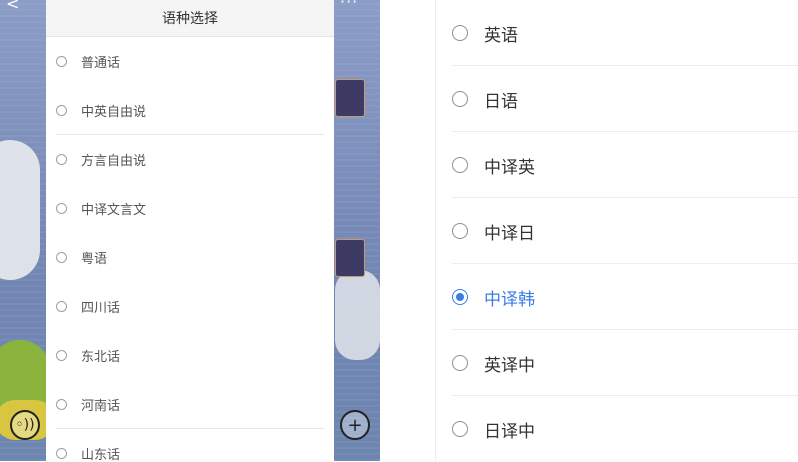 This screenshot has width=798, height=462. What do you see at coordinates (101, 308) in the screenshot?
I see `sheet-option-label: 四川话` at bounding box center [101, 308].